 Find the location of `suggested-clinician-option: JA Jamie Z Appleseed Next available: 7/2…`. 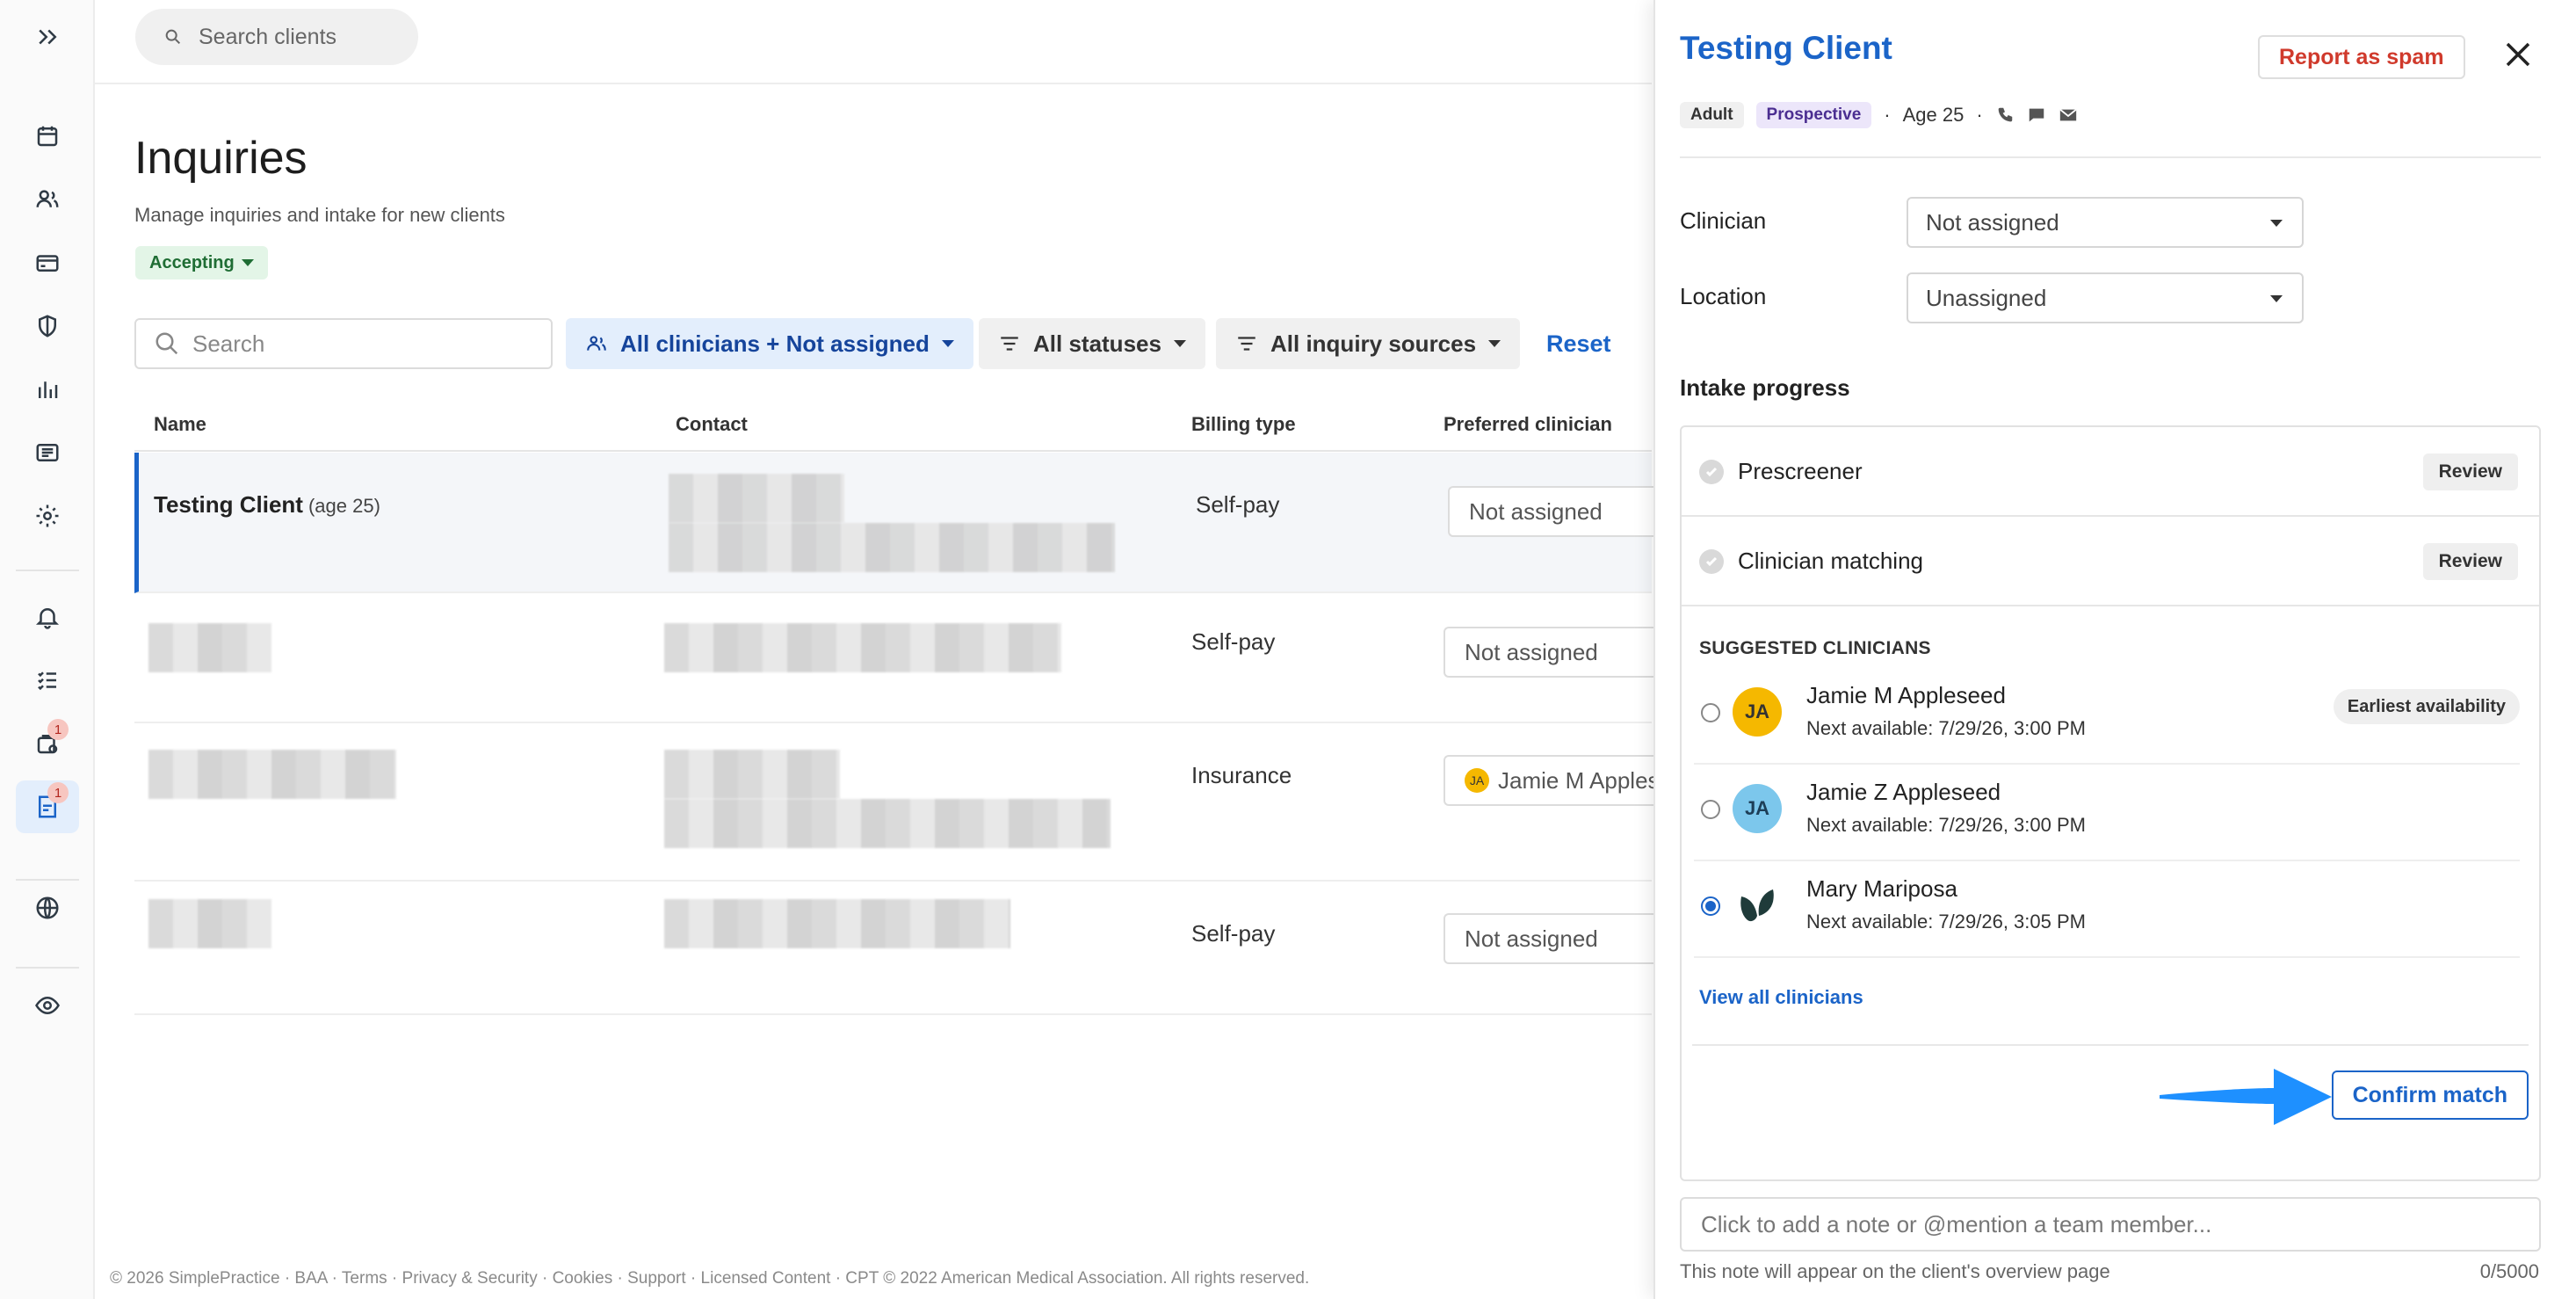

suggested-clinician-option: JA Jamie Z Appleseed Next available: 7/2… is located at coordinates (2107, 813).